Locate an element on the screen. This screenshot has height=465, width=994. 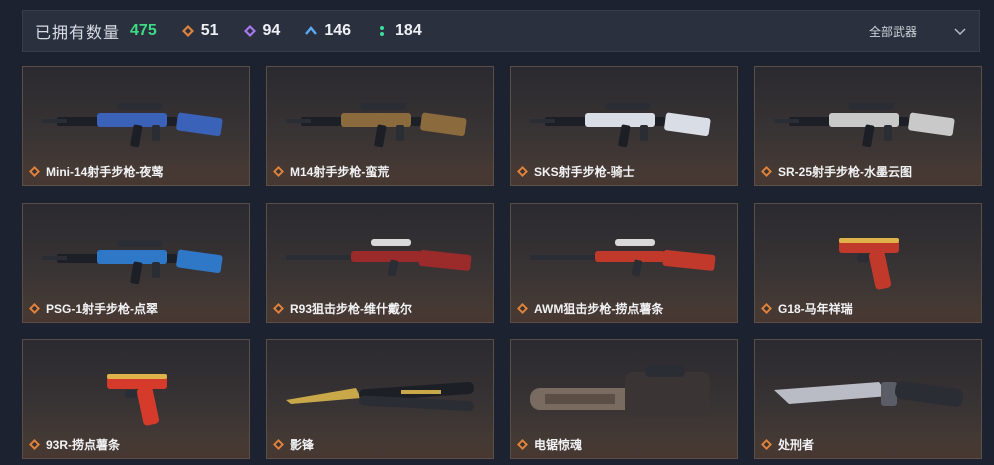
weapon-name-text: M14射手步枪-蛮荒 is located at coordinates (340, 172).